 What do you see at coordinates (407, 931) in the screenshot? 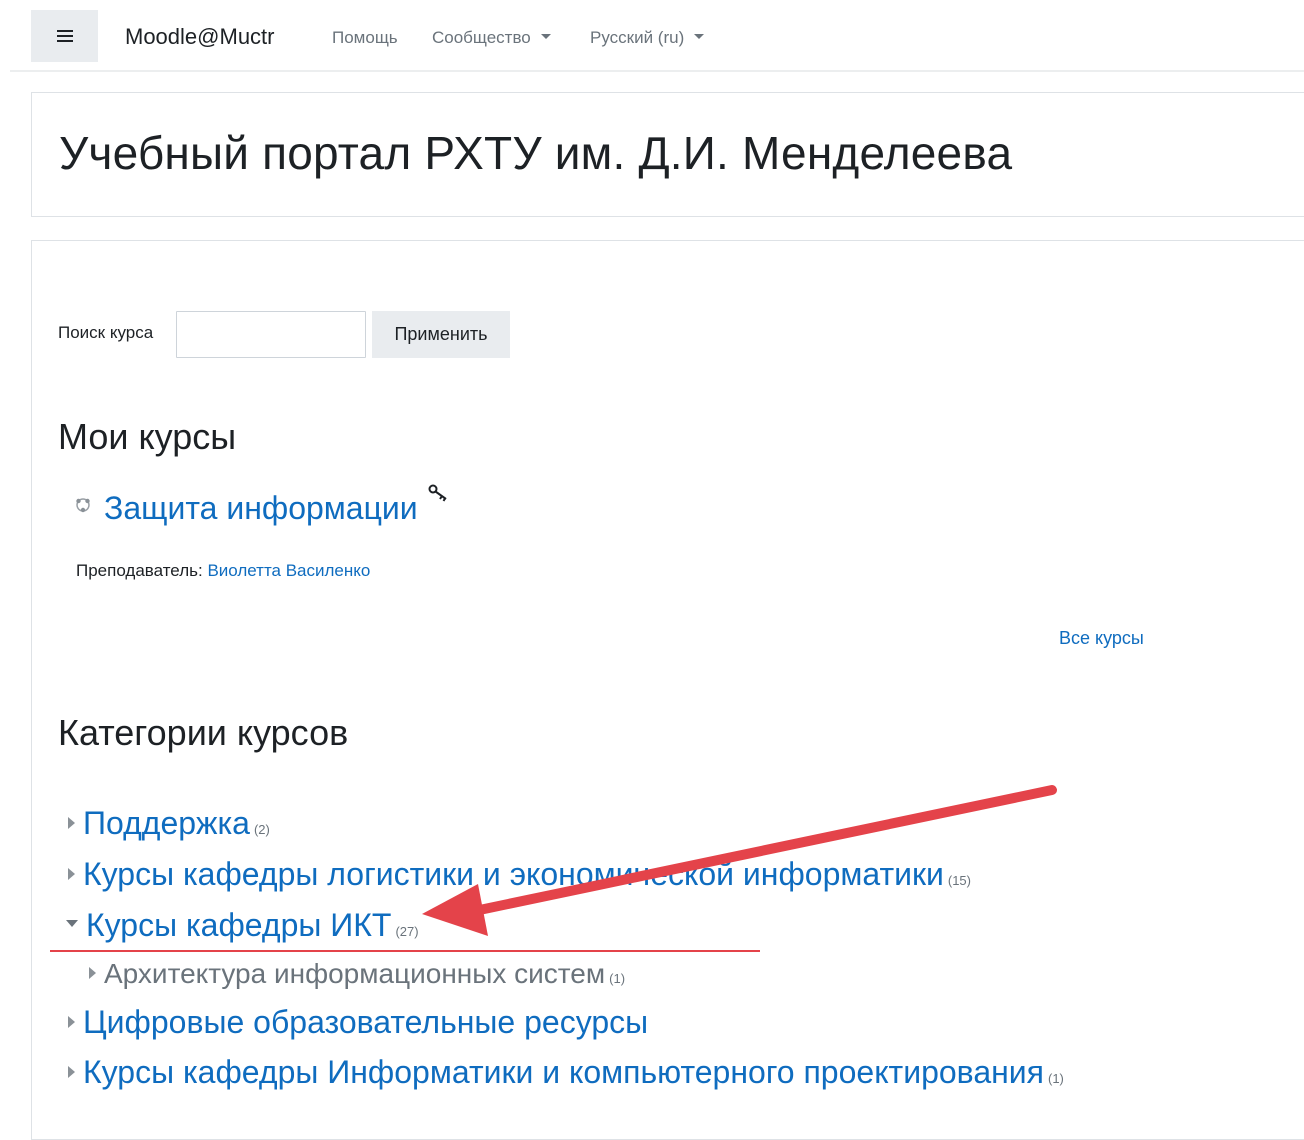
I see `category-count: (27)` at bounding box center [407, 931].